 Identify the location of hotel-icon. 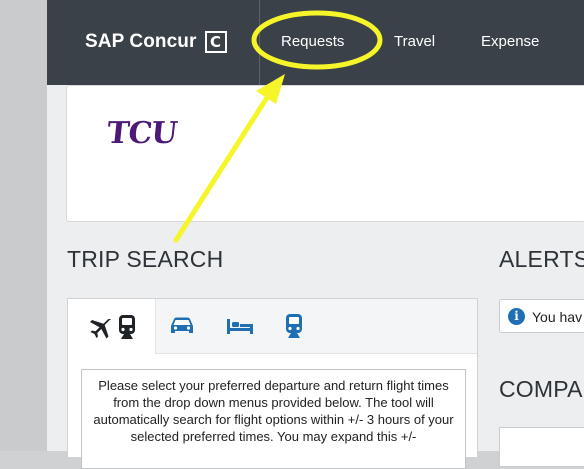
(240, 326).